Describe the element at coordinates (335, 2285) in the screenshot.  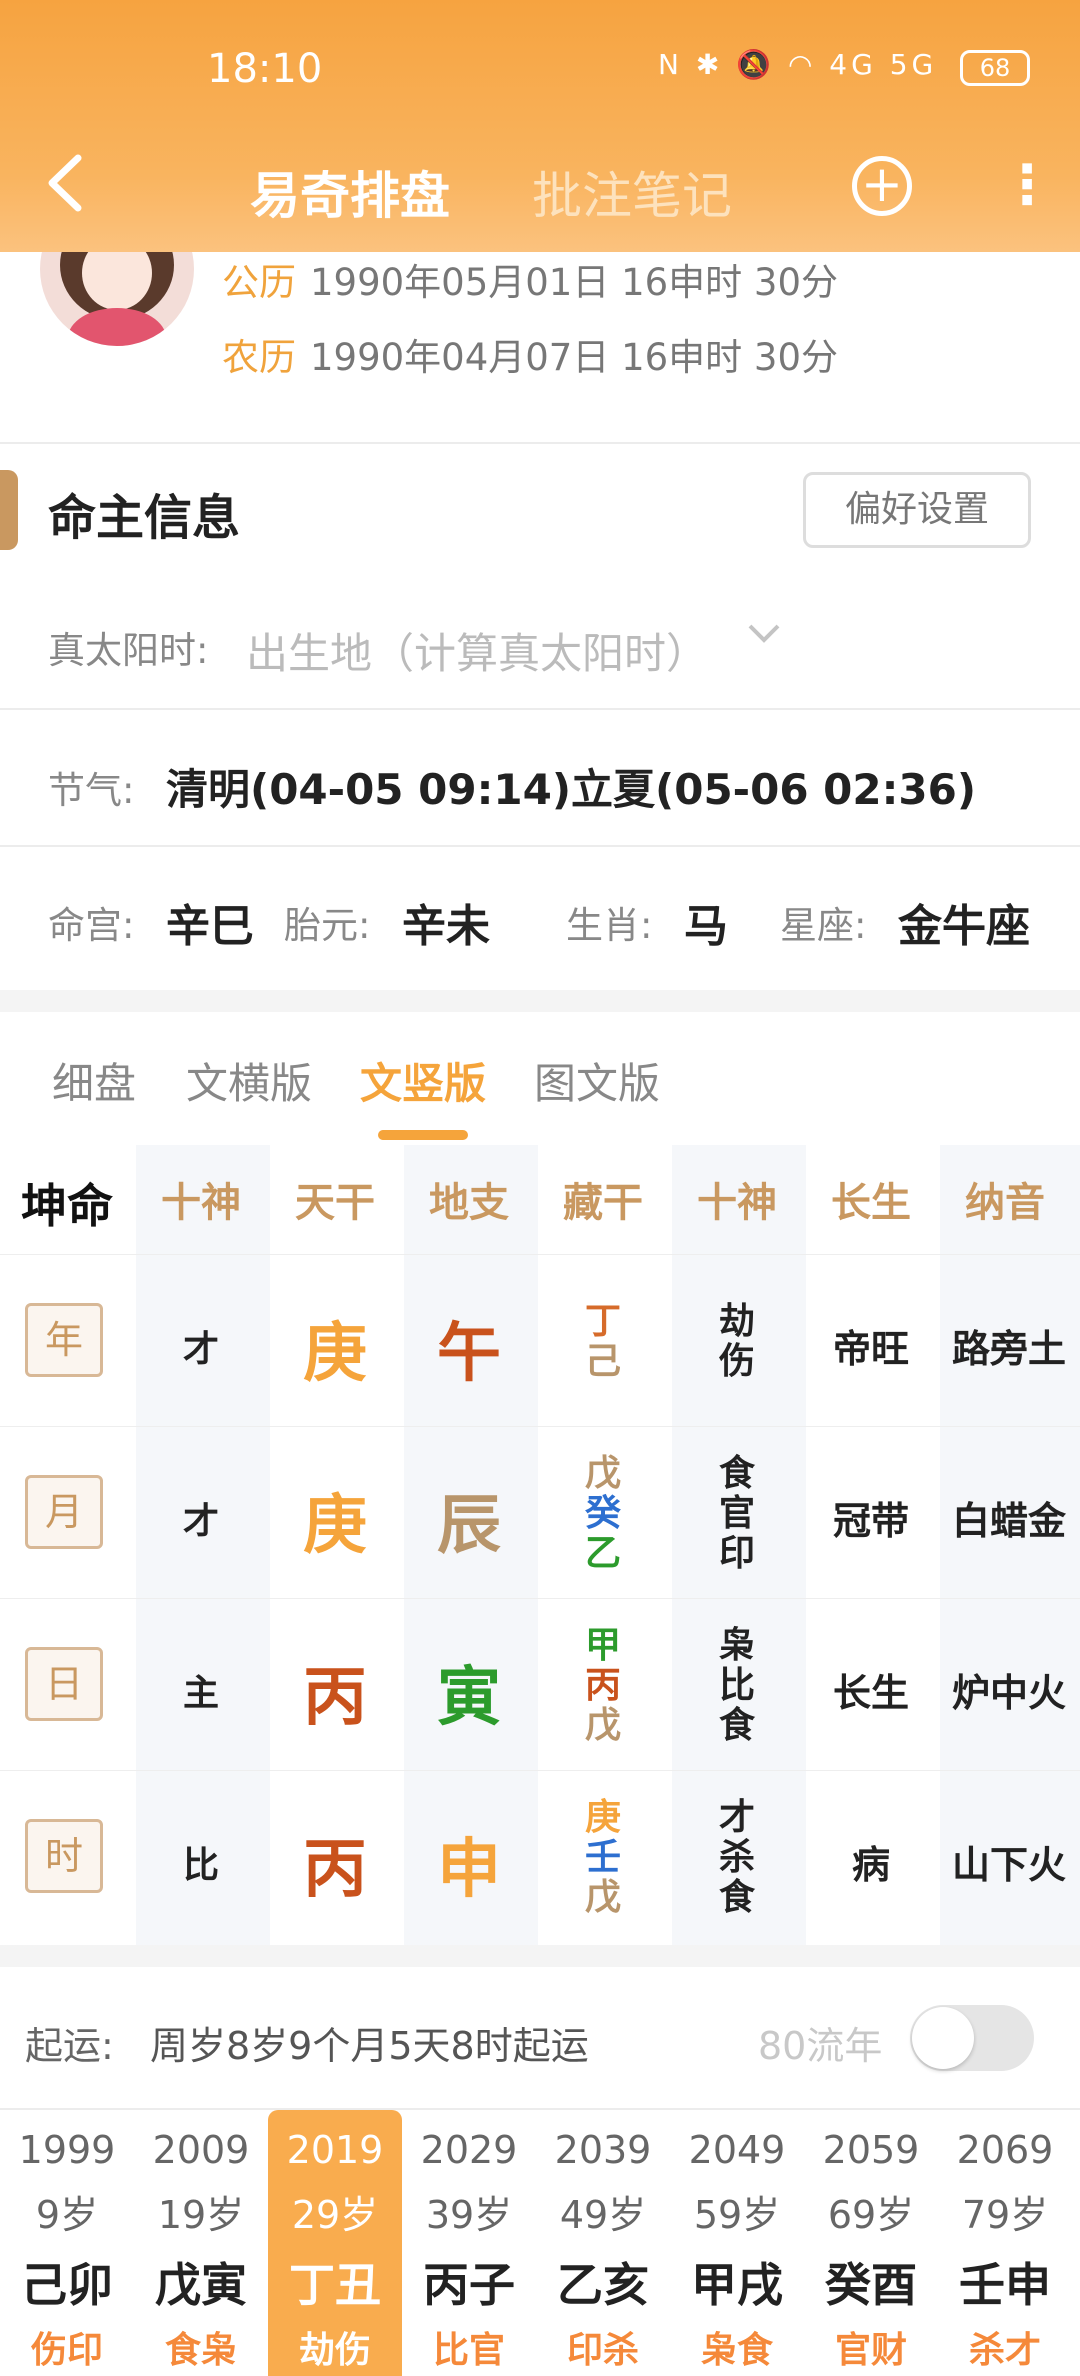
I see `dayun-ganzhi: 丁丑` at that location.